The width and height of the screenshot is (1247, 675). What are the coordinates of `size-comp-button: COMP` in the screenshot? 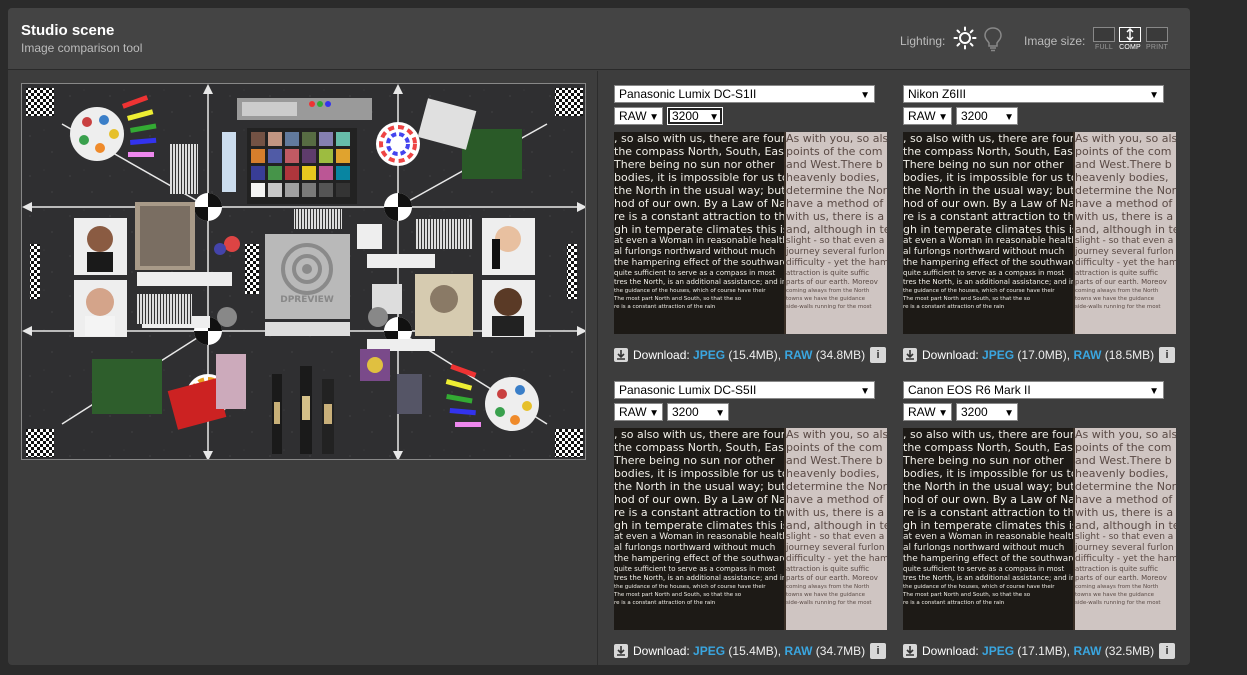 It's located at (1130, 40).